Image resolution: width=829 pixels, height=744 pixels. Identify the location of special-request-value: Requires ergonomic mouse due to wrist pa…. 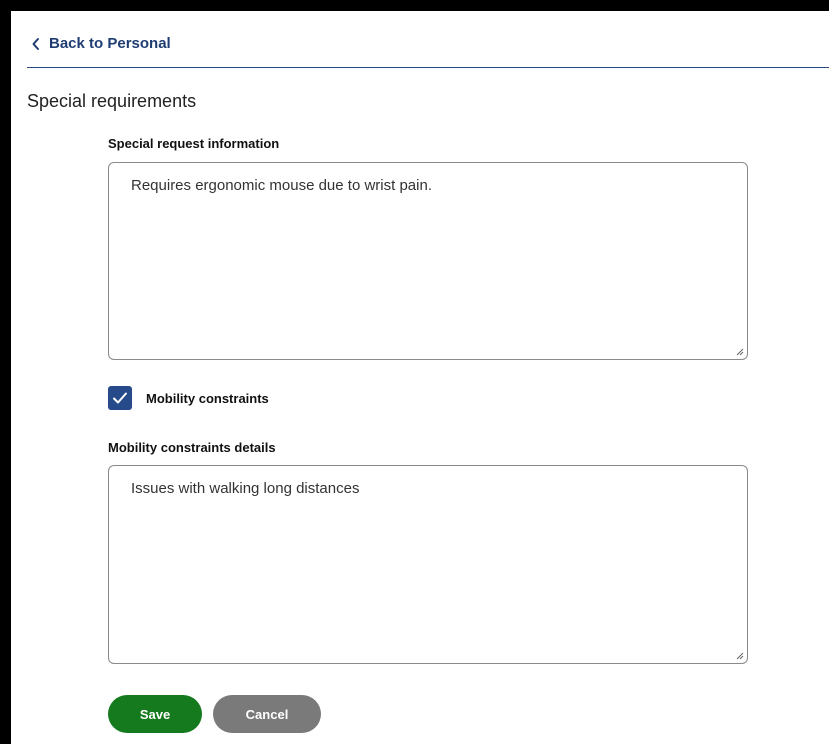
(281, 185).